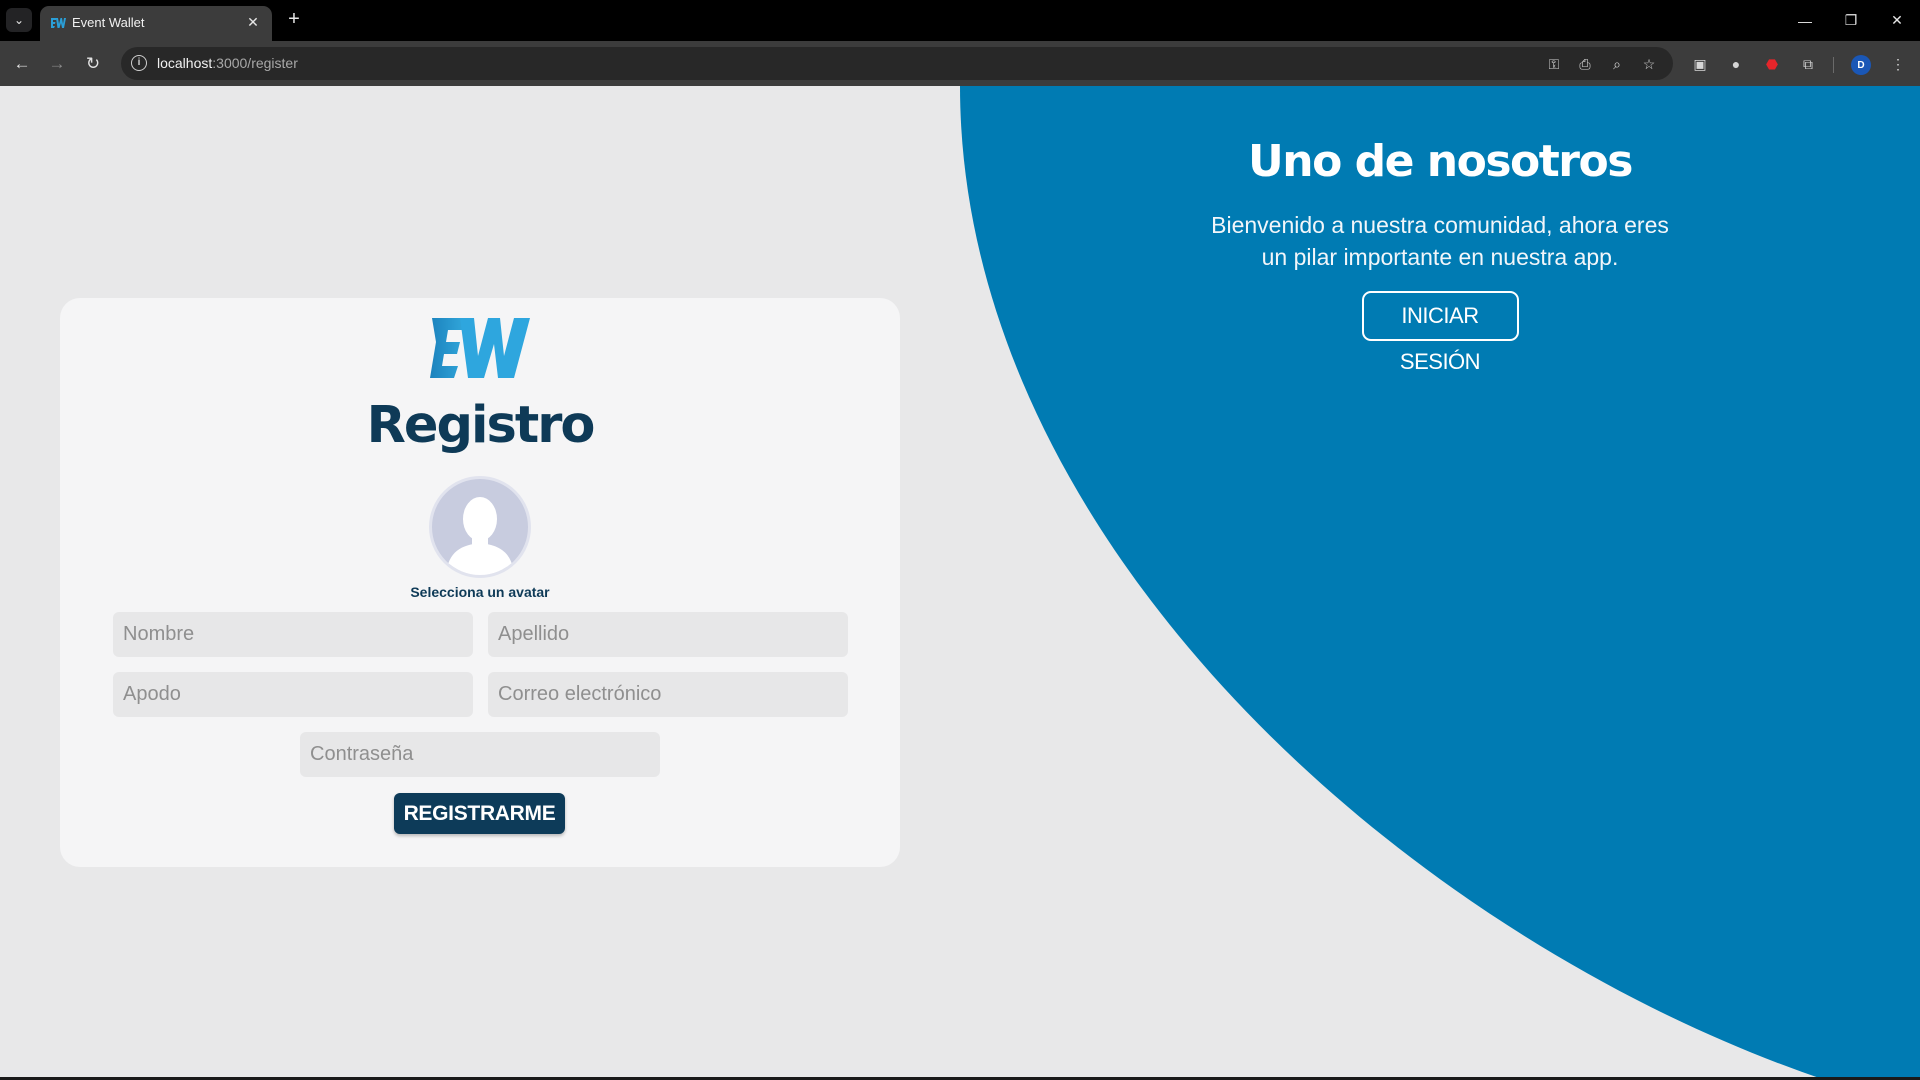  What do you see at coordinates (253, 22) in the screenshot?
I see `close-icon: ✕` at bounding box center [253, 22].